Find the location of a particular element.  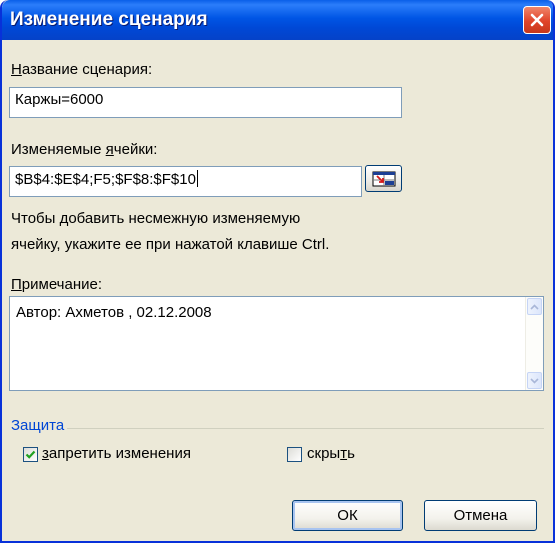

hide-label: скрыть is located at coordinates (331, 453).